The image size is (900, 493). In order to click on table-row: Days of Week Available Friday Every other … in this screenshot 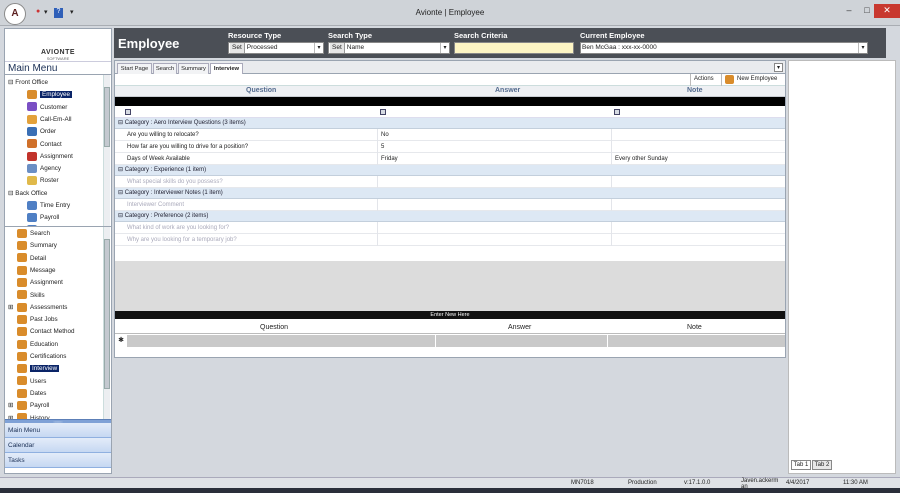, I will do `click(450, 159)`.